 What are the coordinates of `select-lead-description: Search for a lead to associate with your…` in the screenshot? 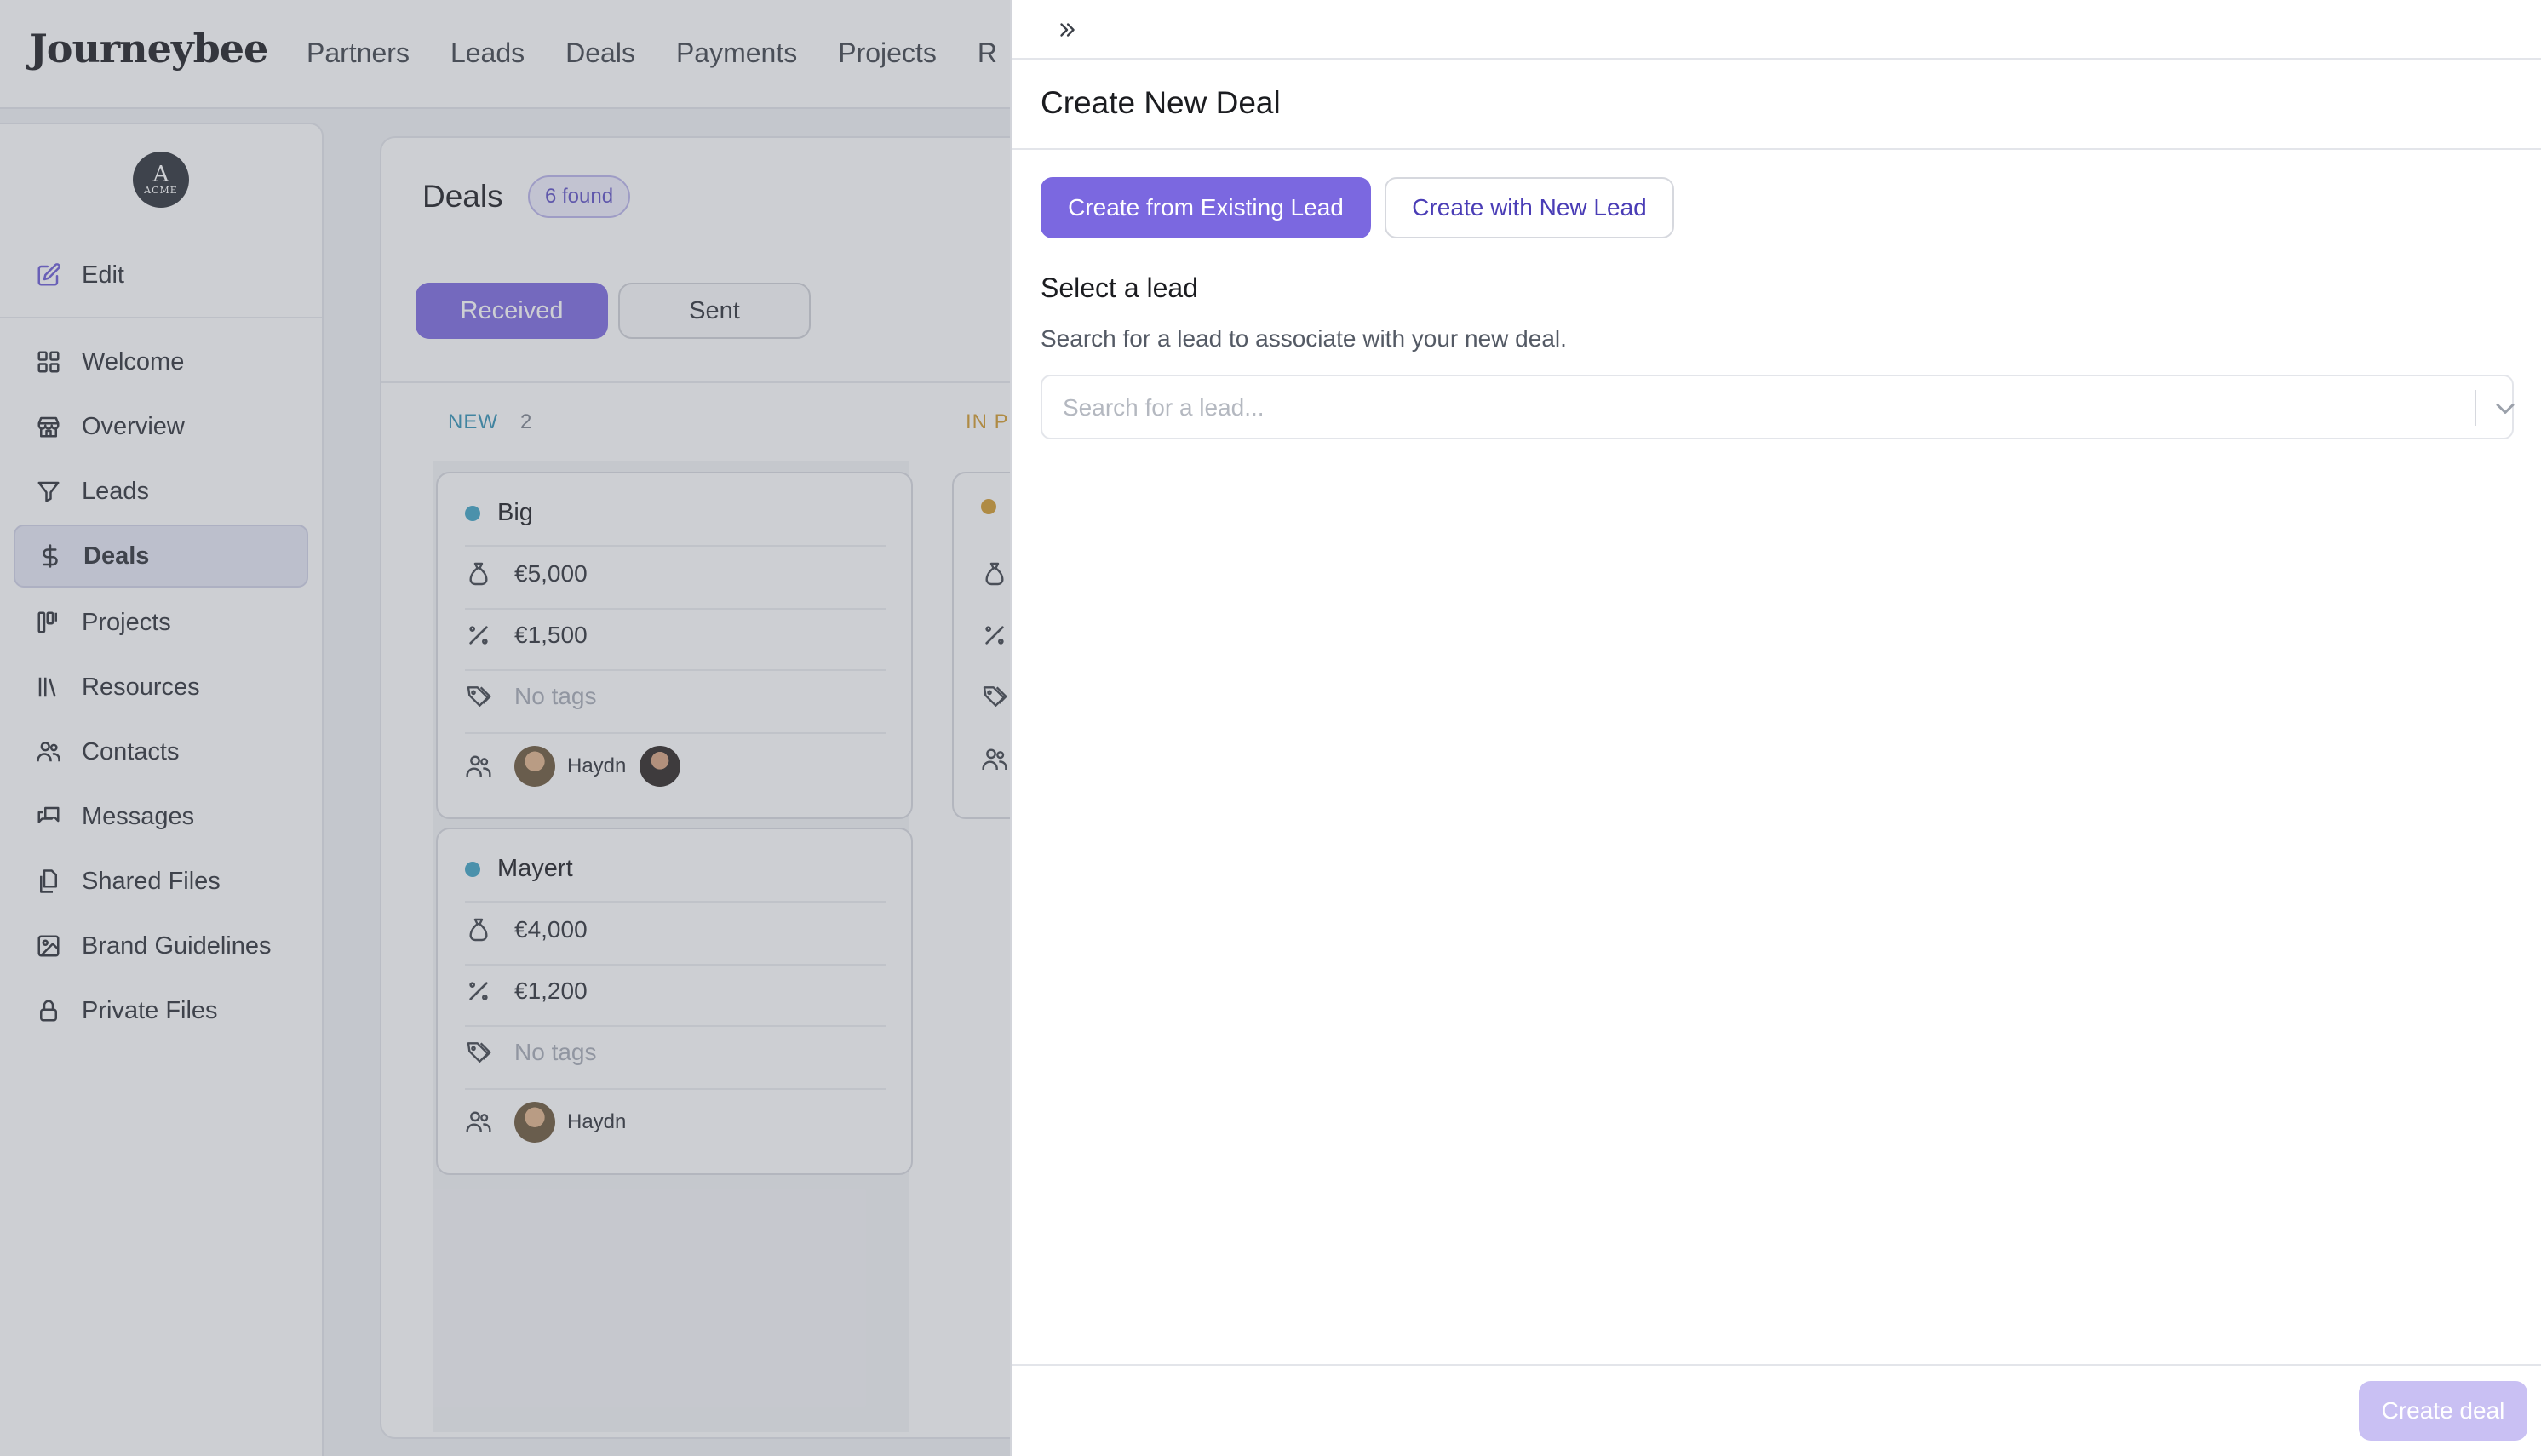 It's located at (1304, 338).